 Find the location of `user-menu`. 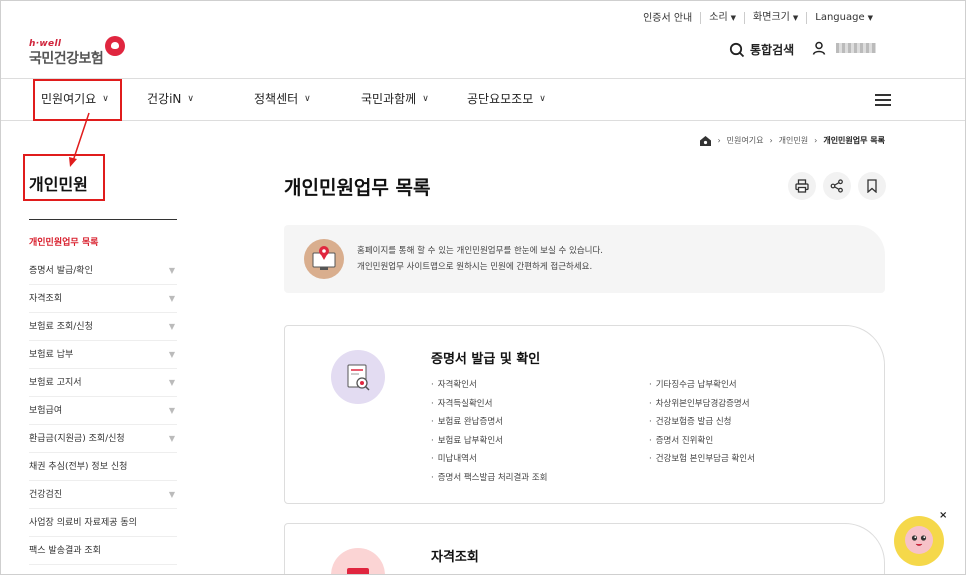

user-menu is located at coordinates (844, 48).